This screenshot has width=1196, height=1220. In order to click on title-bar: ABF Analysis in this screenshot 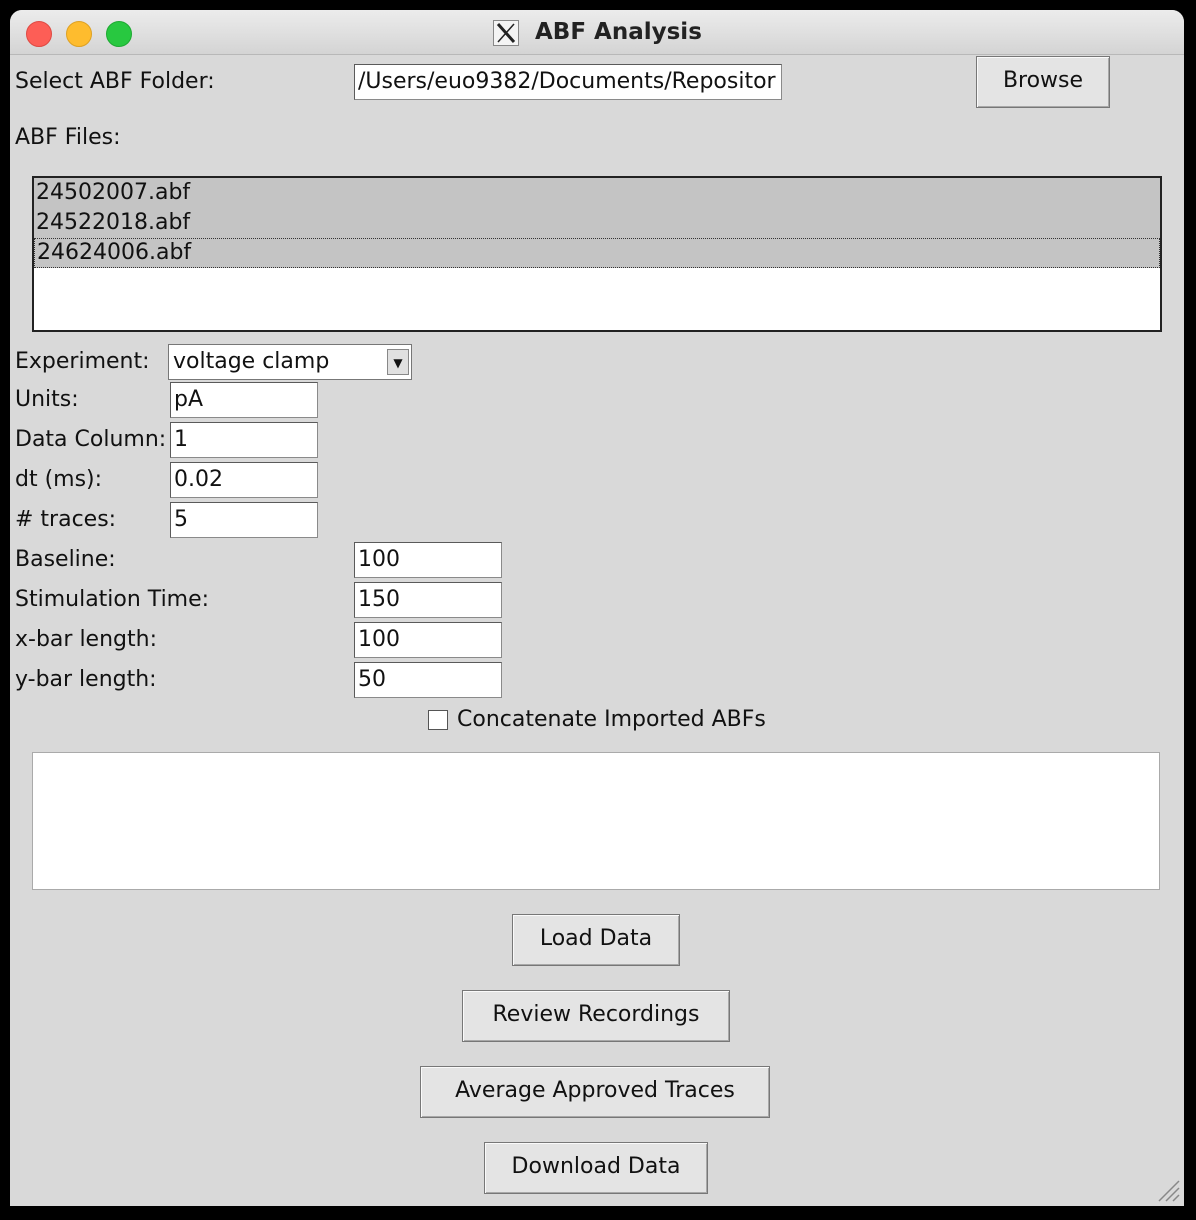, I will do `click(597, 32)`.